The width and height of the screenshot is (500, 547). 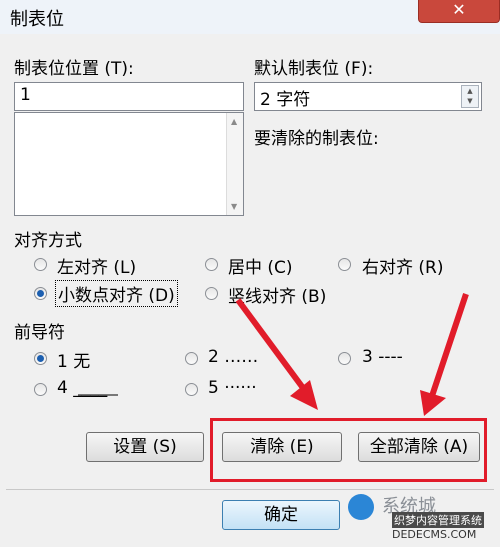 I want to click on footer-separator, so click(x=250, y=489).